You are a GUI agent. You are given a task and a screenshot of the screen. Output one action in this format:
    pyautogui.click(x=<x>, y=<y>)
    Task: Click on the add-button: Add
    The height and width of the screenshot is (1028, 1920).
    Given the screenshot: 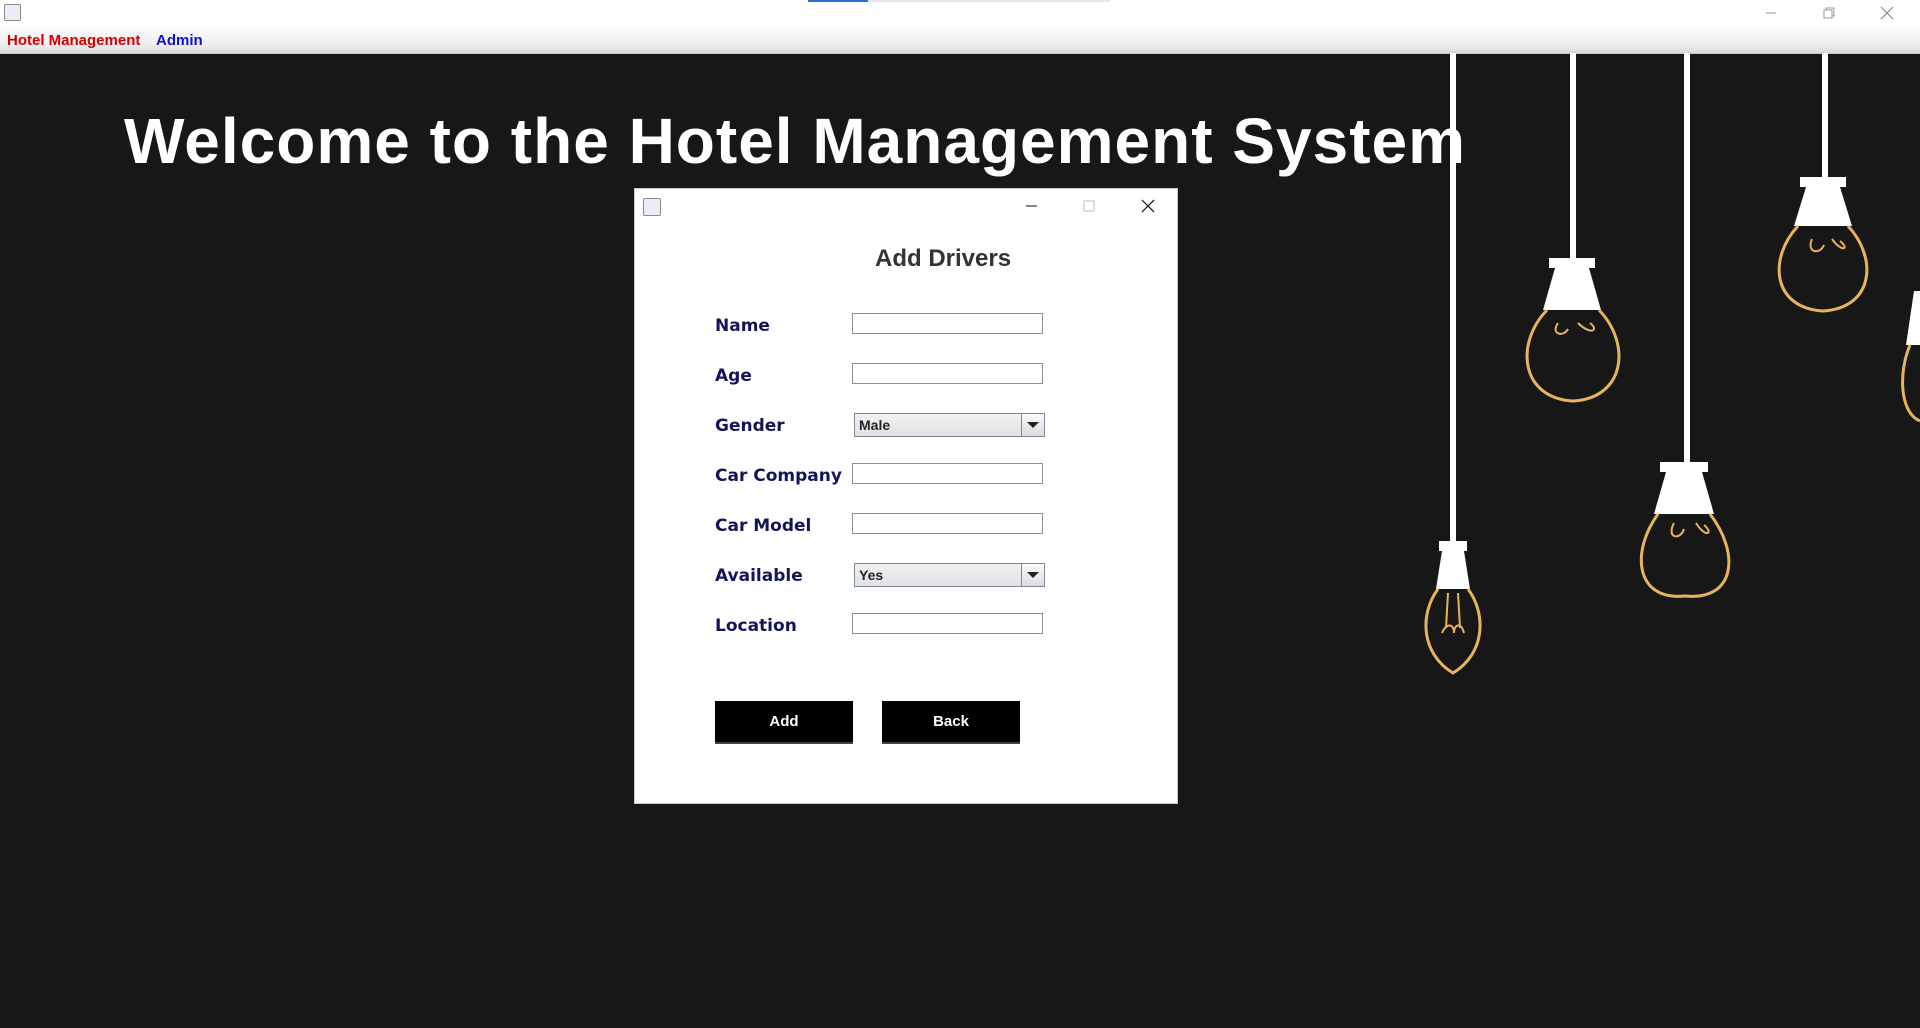 What is the action you would take?
    pyautogui.click(x=784, y=722)
    